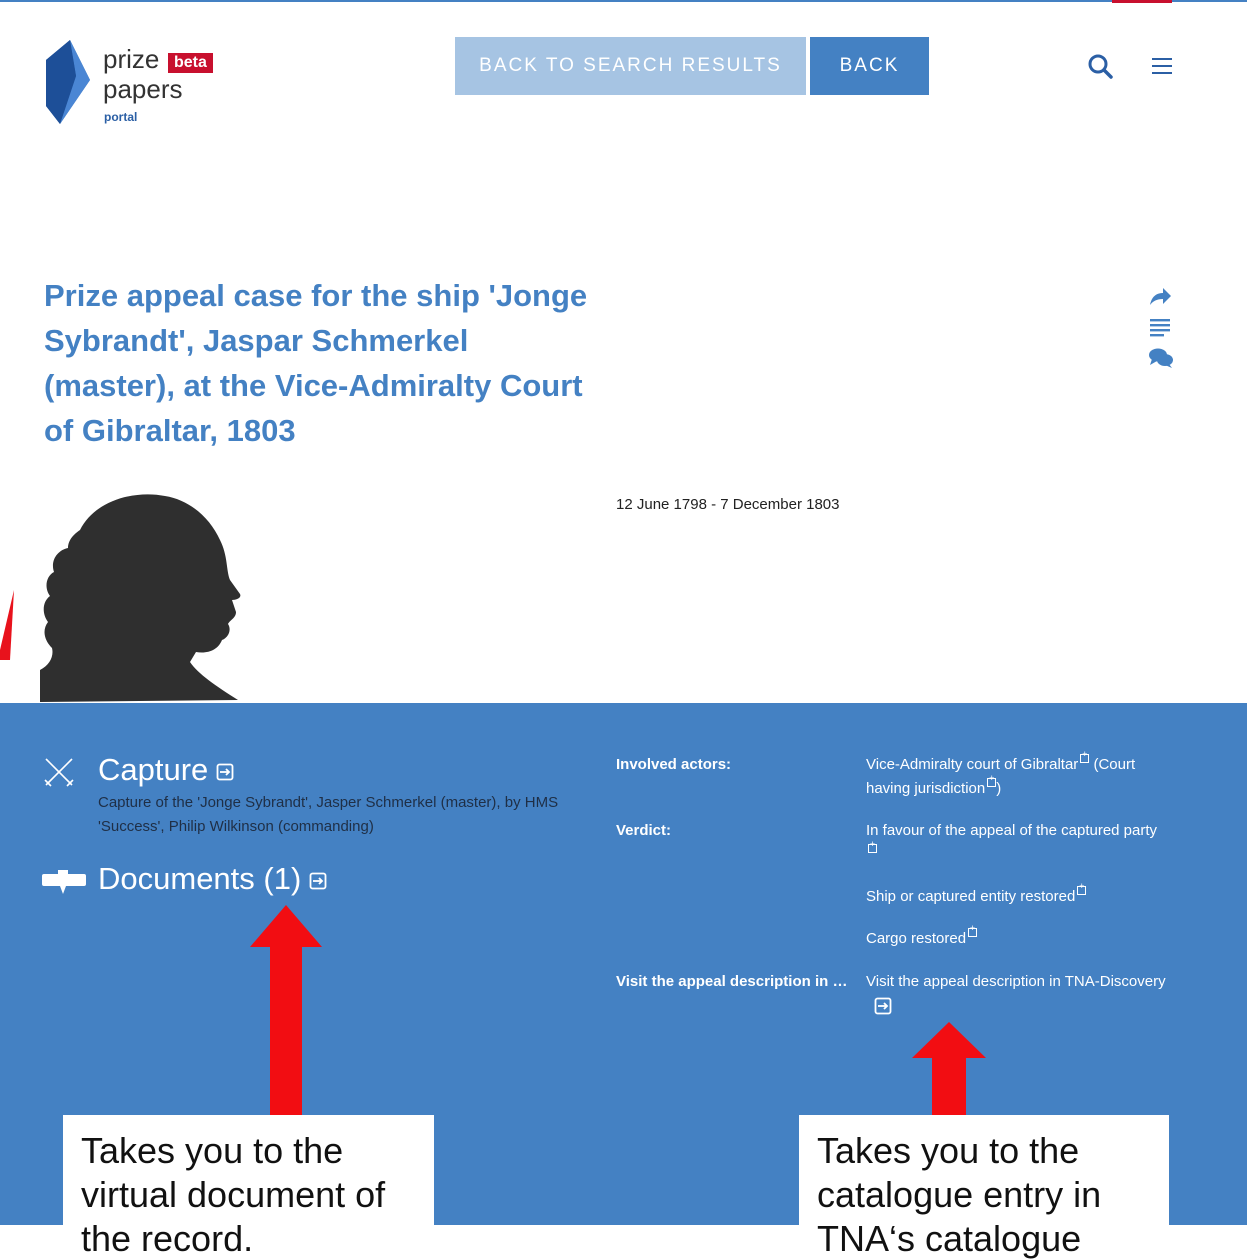  What do you see at coordinates (143, 89) in the screenshot?
I see `logo-papers-text: papers` at bounding box center [143, 89].